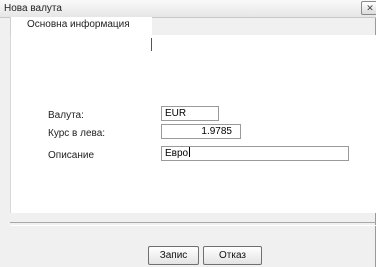 This screenshot has width=376, height=267. What do you see at coordinates (173, 255) in the screenshot?
I see `save-button: Запис` at bounding box center [173, 255].